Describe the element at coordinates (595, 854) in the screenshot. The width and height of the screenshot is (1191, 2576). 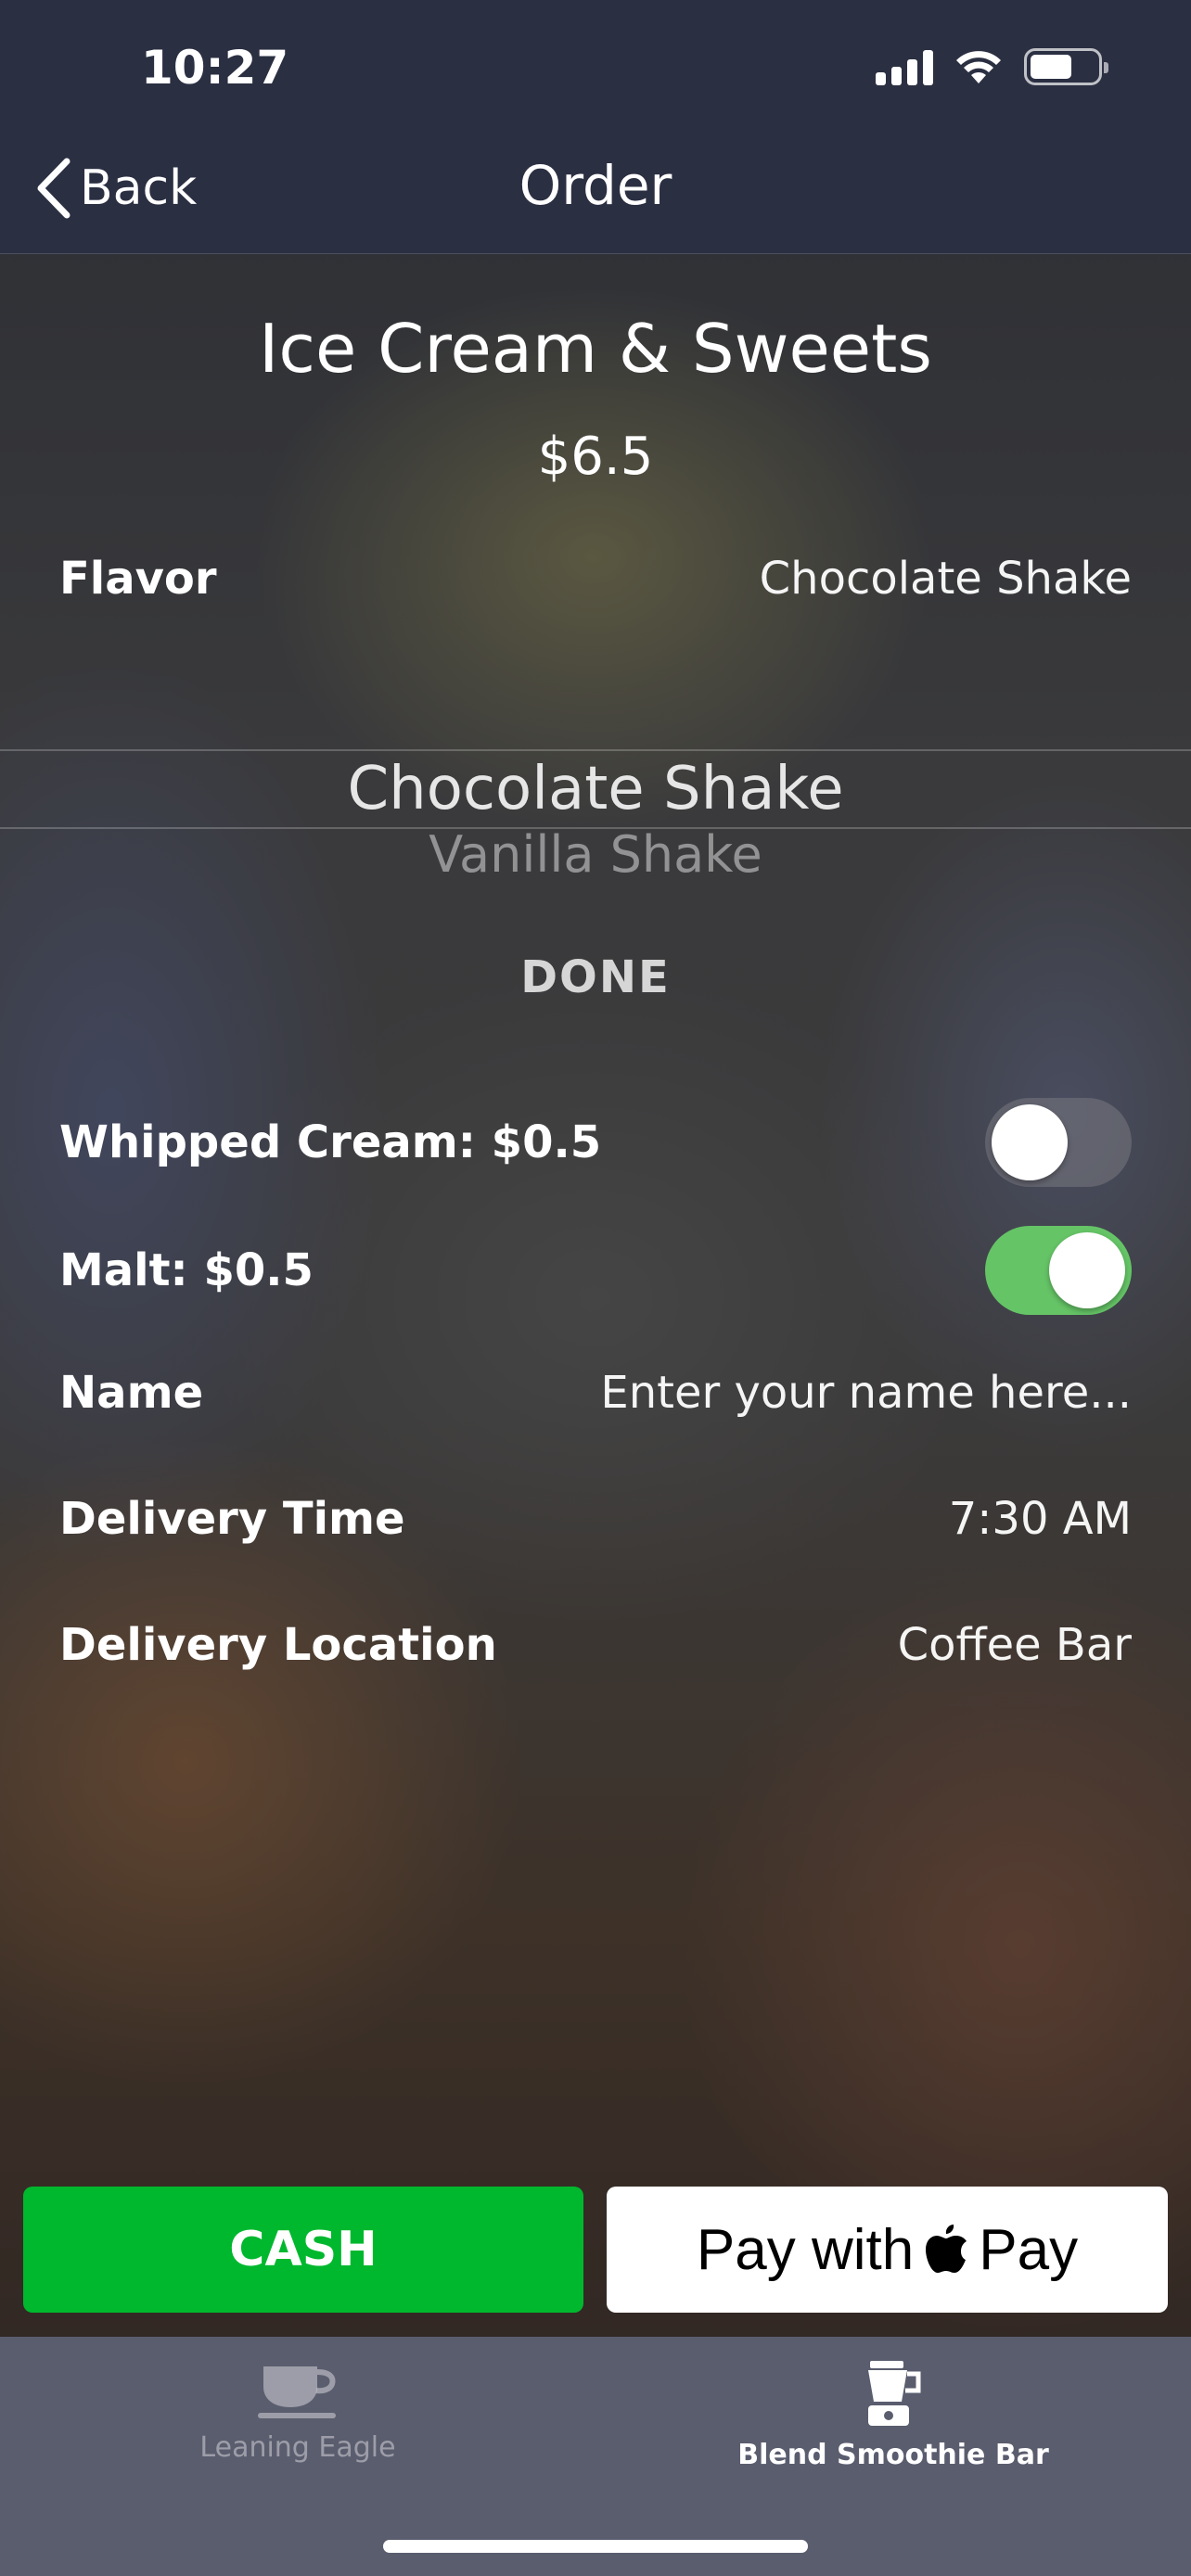
I see `picker-next-option: Vanilla Shake` at that location.